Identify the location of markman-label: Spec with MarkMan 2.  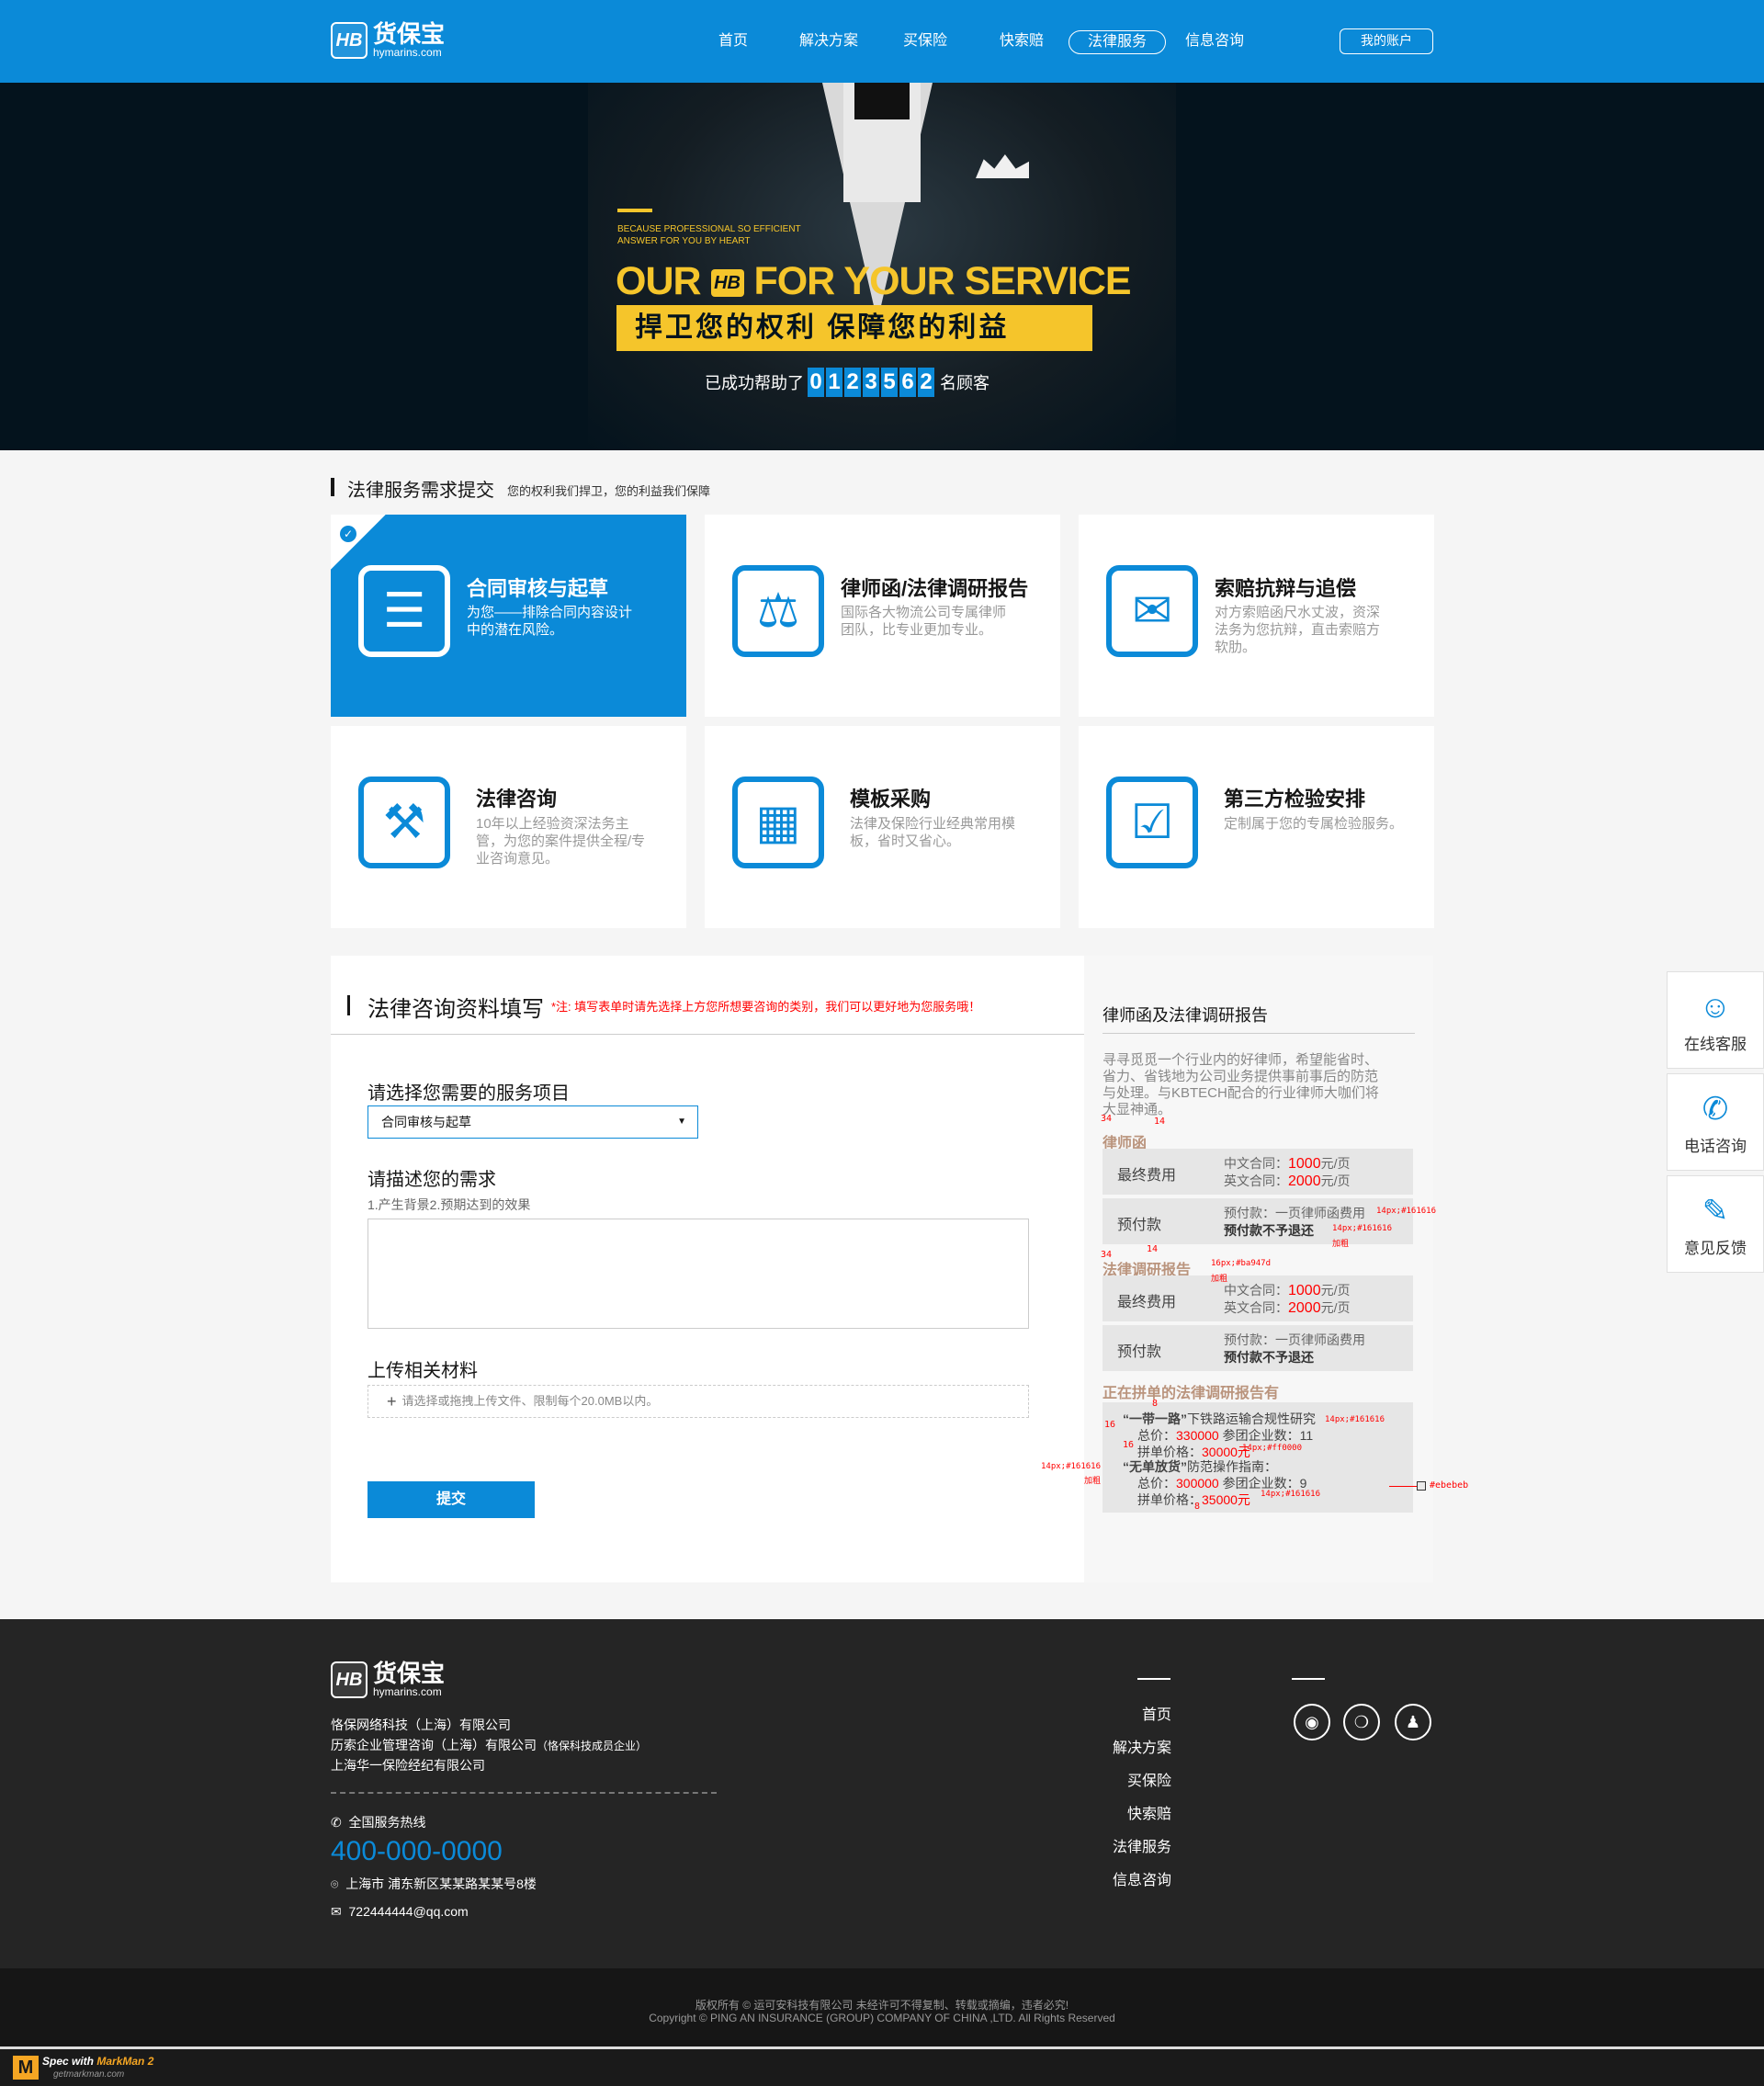
(98, 2061).